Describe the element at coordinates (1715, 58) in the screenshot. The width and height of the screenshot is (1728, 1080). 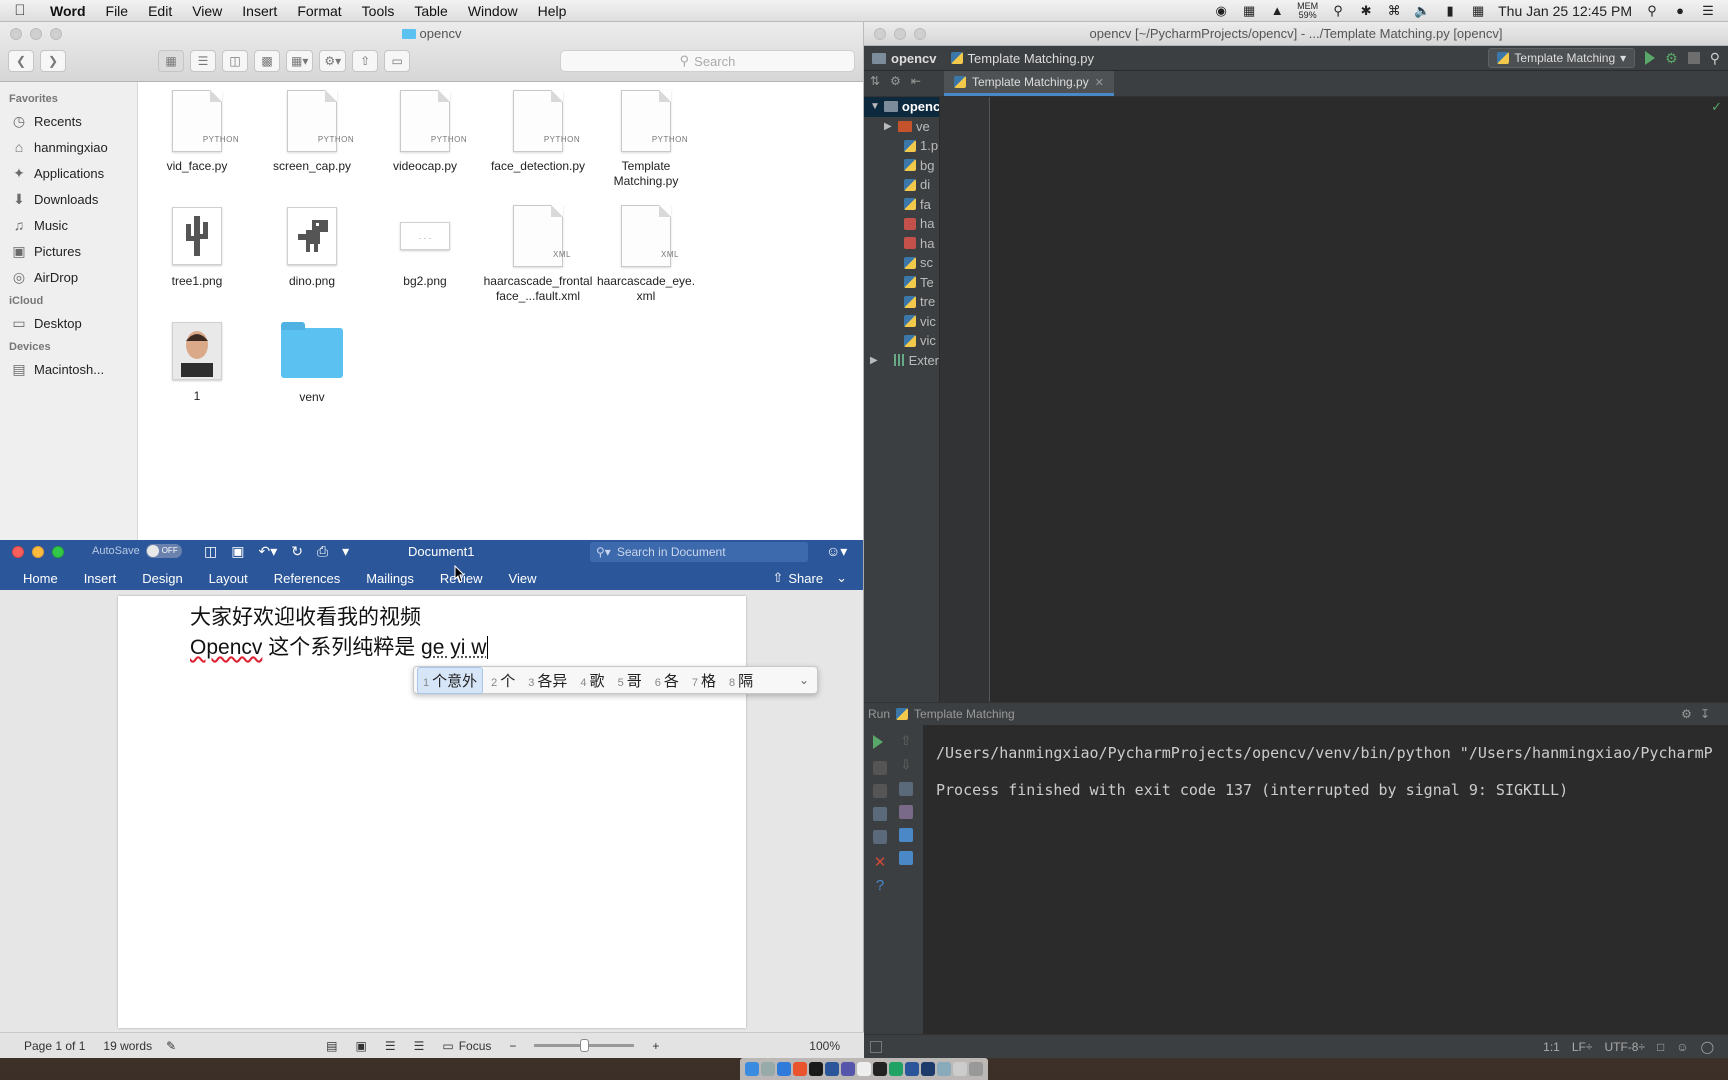
I see `search-icon: ⚲` at that location.